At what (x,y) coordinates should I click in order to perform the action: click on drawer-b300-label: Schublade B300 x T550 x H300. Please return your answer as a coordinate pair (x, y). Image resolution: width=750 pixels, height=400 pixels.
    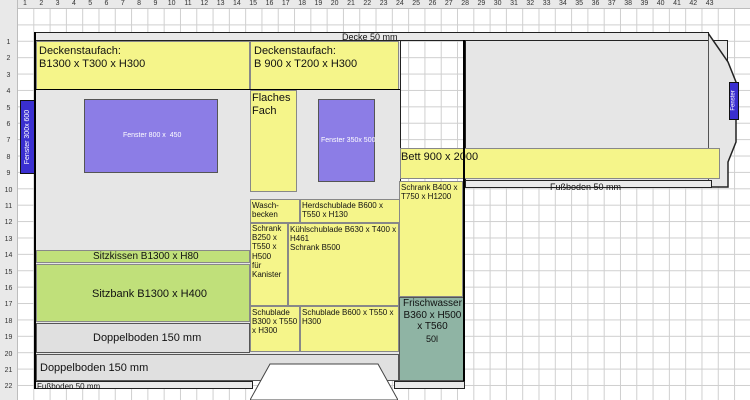
    Looking at the image, I should click on (275, 322).